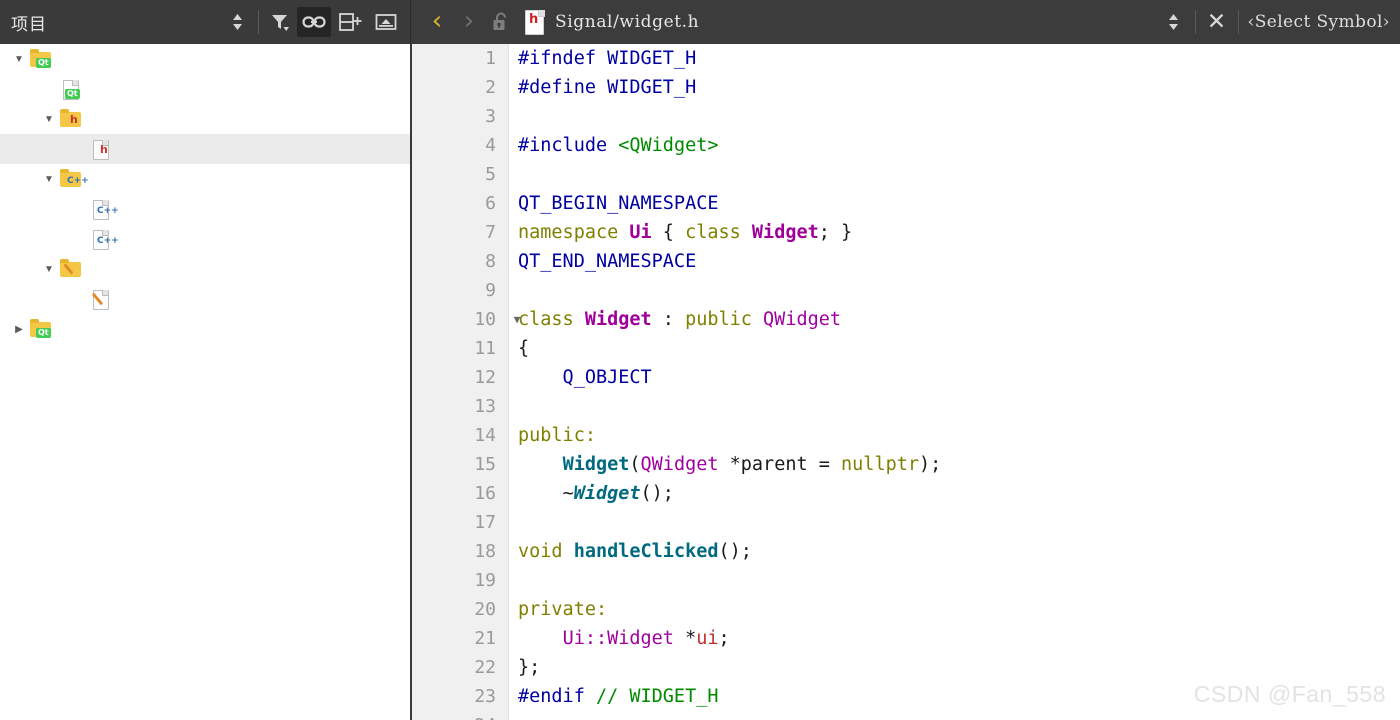  Describe the element at coordinates (959, 261) in the screenshot. I see `code-line: QT_END_NAMESPACE` at that location.